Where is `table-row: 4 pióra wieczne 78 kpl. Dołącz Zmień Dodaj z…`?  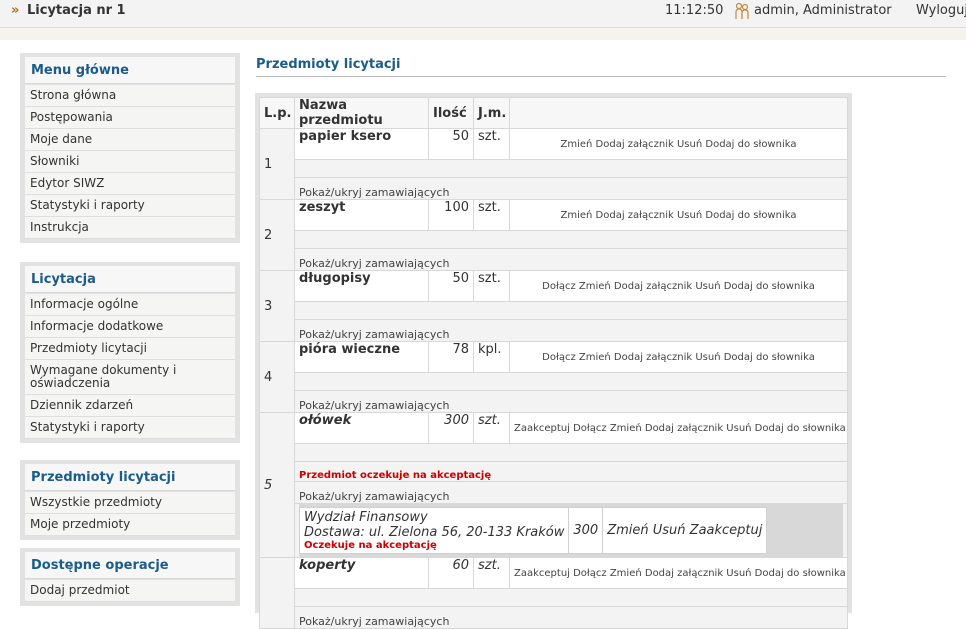
table-row: 4 pióra wieczne 78 kpl. Dołącz Zmień Dodaj z… is located at coordinates (553, 377).